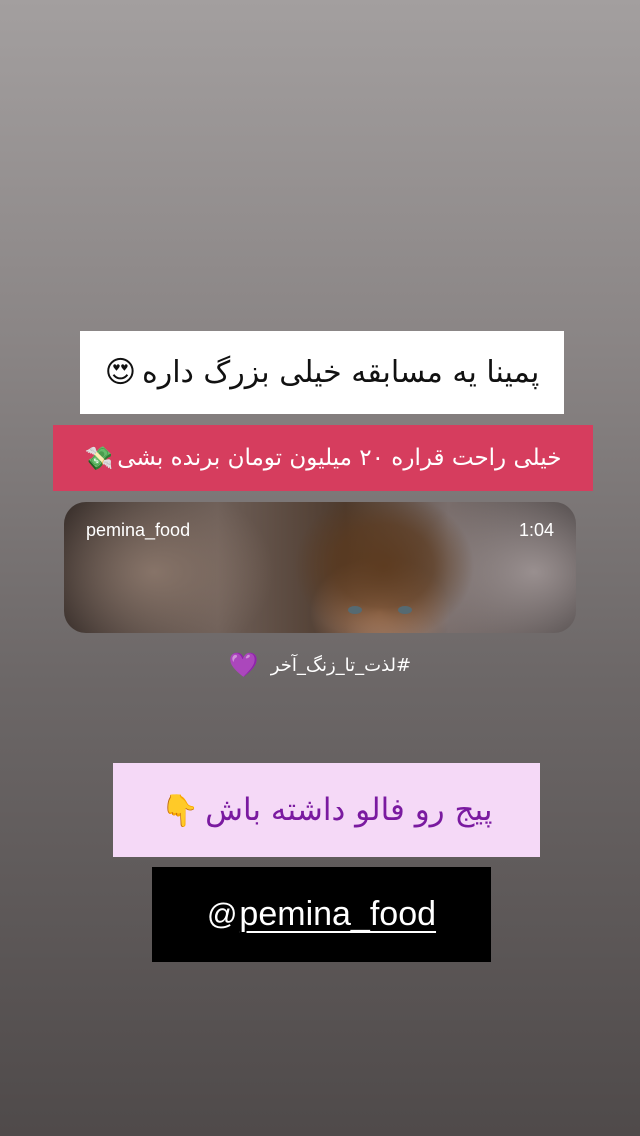 The width and height of the screenshot is (640, 1136). Describe the element at coordinates (99, 458) in the screenshot. I see `money-emoji: 💸` at that location.